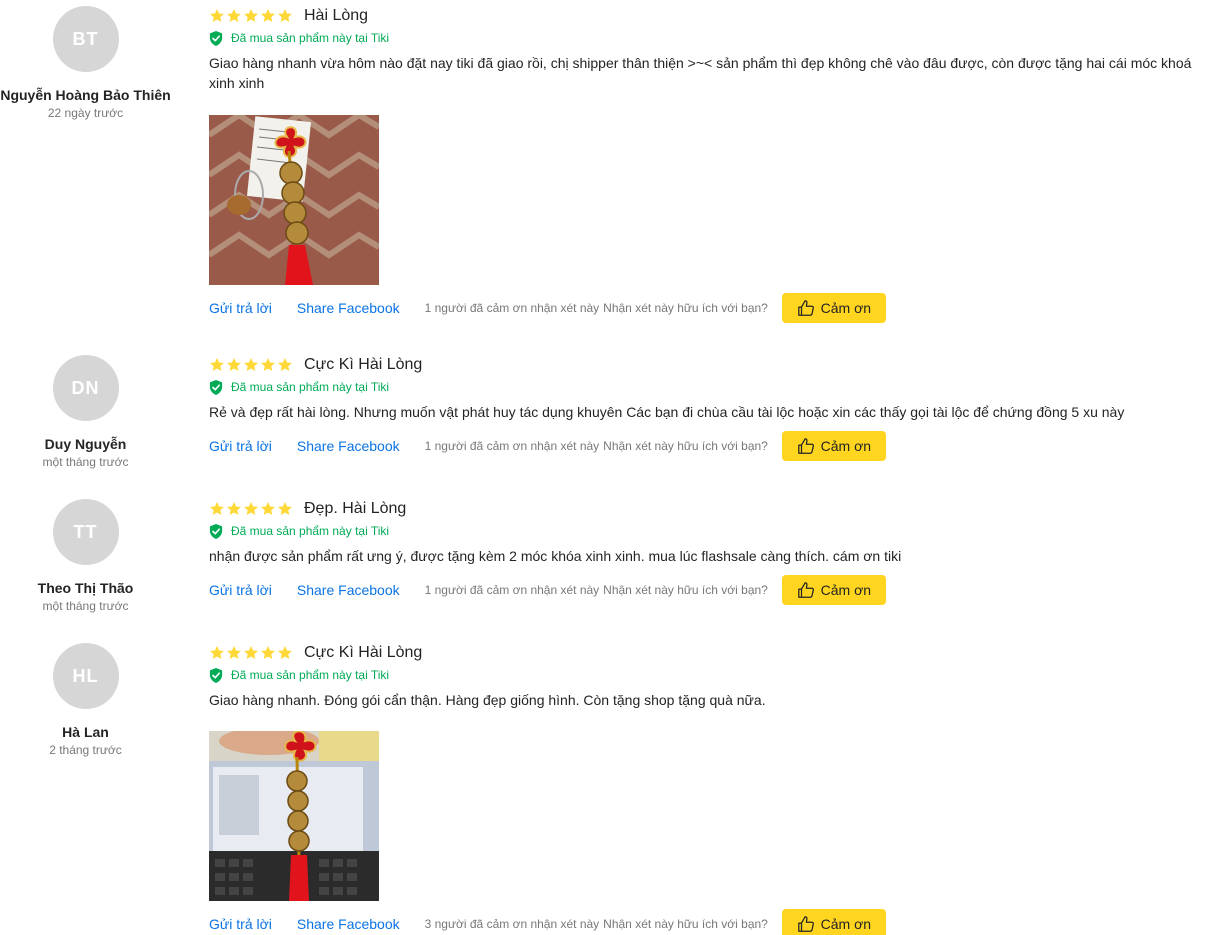 This screenshot has height=935, width=1216. Describe the element at coordinates (85, 676) in the screenshot. I see `avatar: HL` at that location.